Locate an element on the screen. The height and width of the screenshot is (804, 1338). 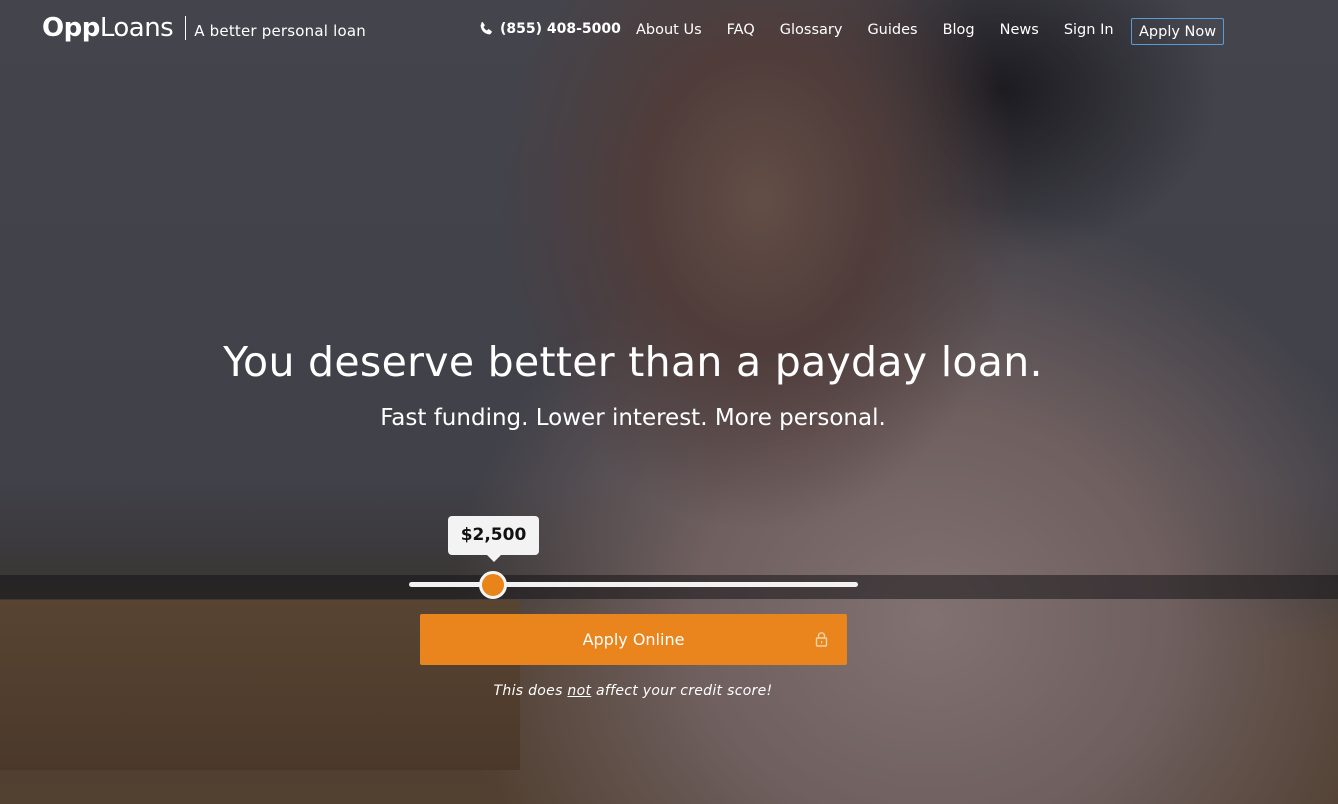
logo-divider is located at coordinates (186, 28).